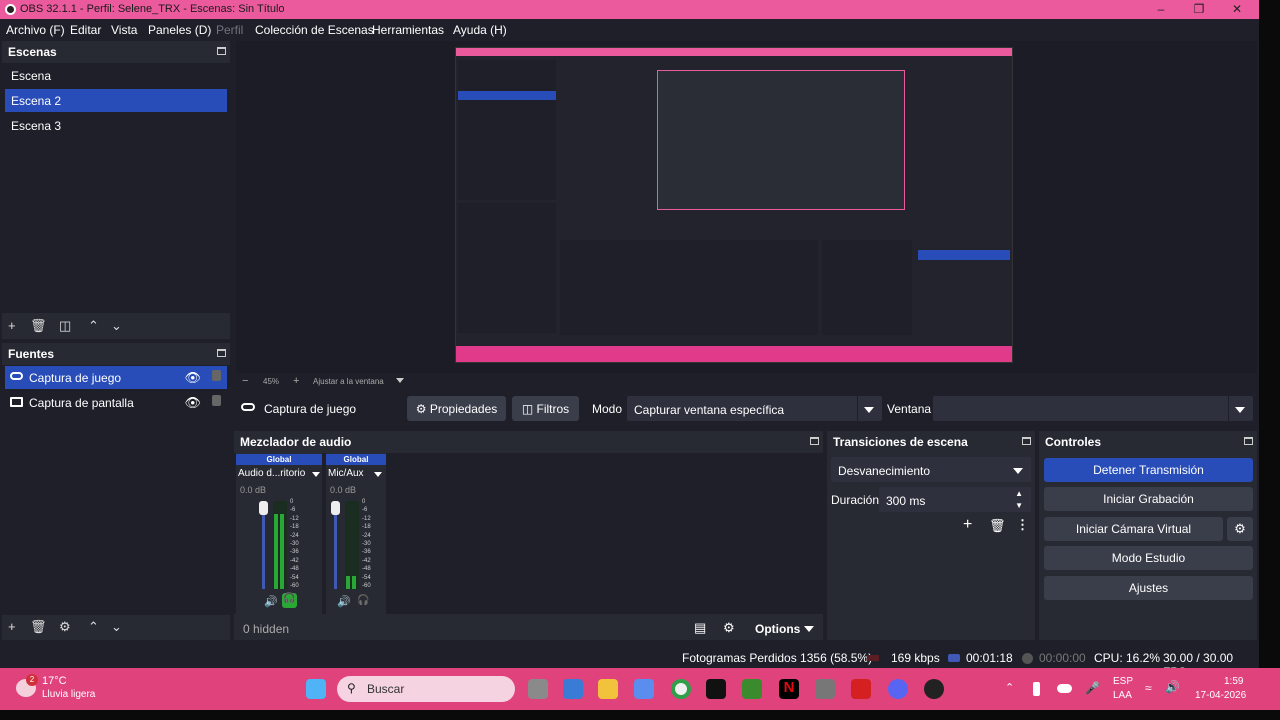  What do you see at coordinates (545, 408) in the screenshot?
I see `filters-button: ◫ Filtros` at bounding box center [545, 408].